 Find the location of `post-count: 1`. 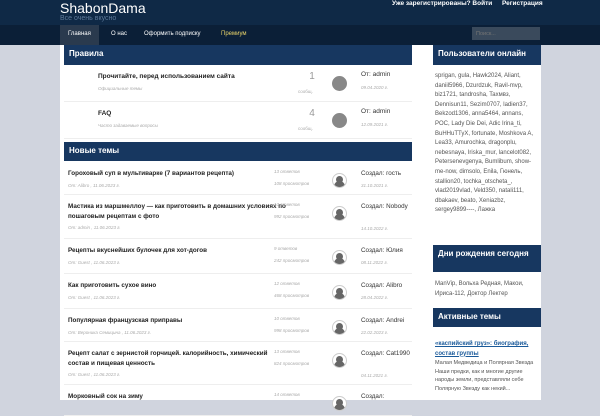

post-count: 1 is located at coordinates (312, 76).